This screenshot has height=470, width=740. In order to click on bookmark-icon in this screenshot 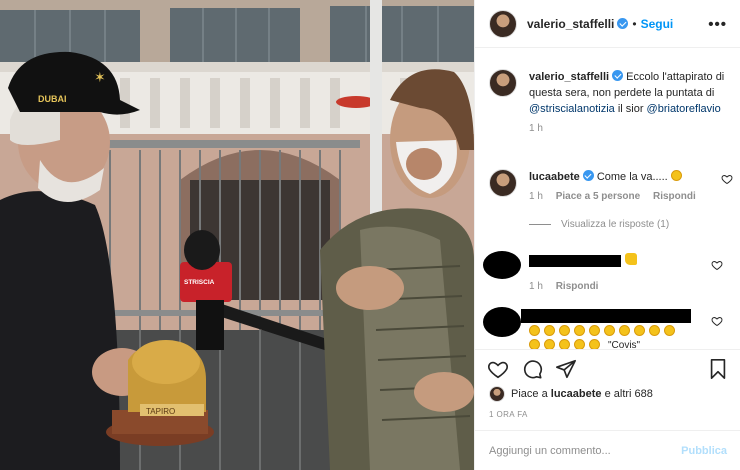, I will do `click(718, 369)`.